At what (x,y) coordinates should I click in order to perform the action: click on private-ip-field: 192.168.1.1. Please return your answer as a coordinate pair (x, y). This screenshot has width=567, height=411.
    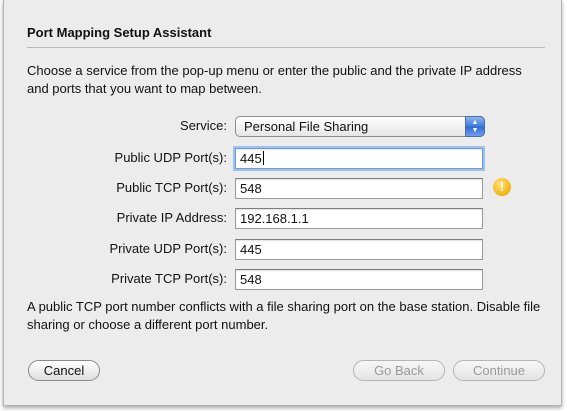
    Looking at the image, I should click on (359, 218).